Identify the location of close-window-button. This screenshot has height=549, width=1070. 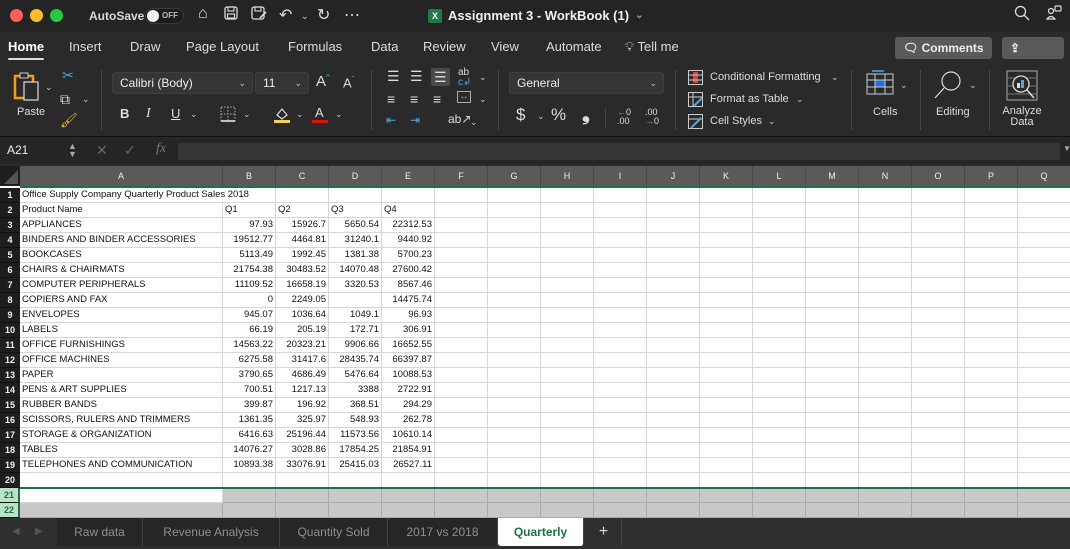
(16, 15).